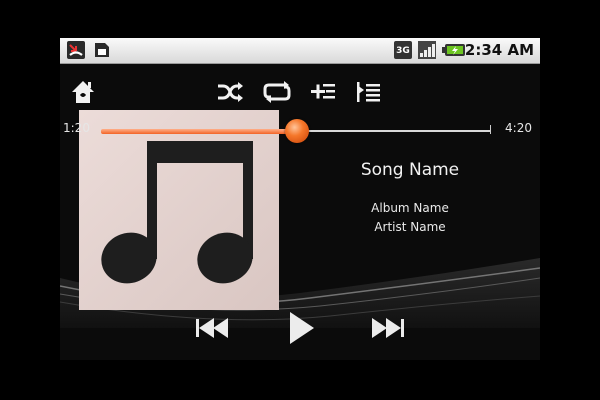  Describe the element at coordinates (76, 50) in the screenshot. I see `missed-call-icon` at that location.